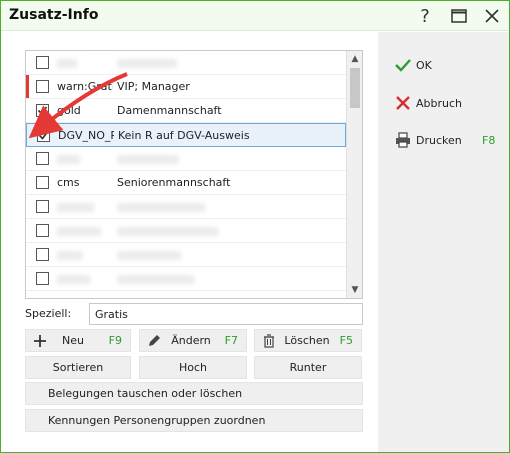  Describe the element at coordinates (354, 290) in the screenshot. I see `scroll-down-icon: ▼` at that location.